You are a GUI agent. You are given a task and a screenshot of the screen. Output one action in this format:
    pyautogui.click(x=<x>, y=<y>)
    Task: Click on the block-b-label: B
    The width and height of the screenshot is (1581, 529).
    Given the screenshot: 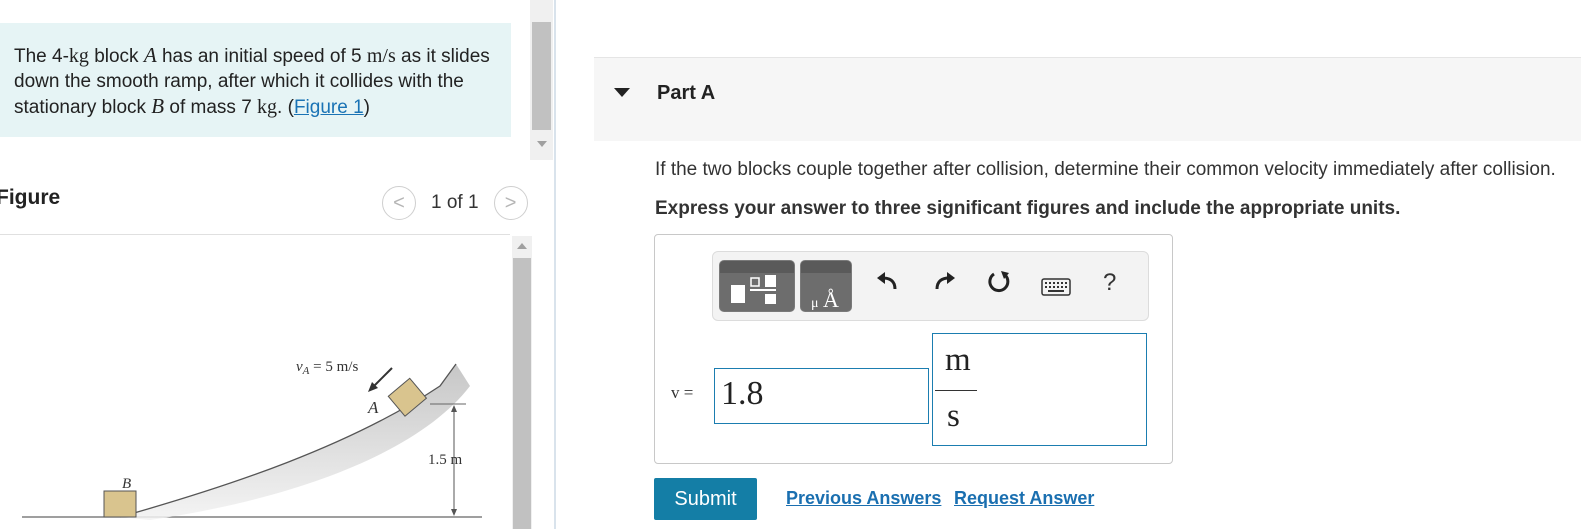 What is the action you would take?
    pyautogui.click(x=126, y=484)
    